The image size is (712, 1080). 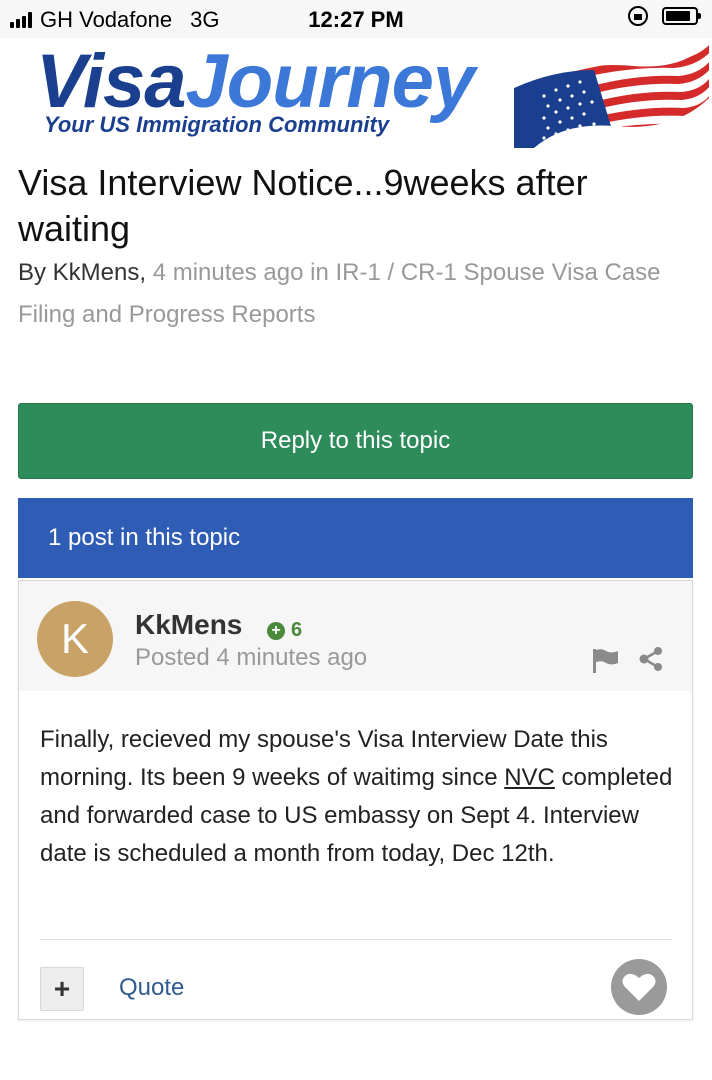 I want to click on share-icon, so click(x=651, y=659).